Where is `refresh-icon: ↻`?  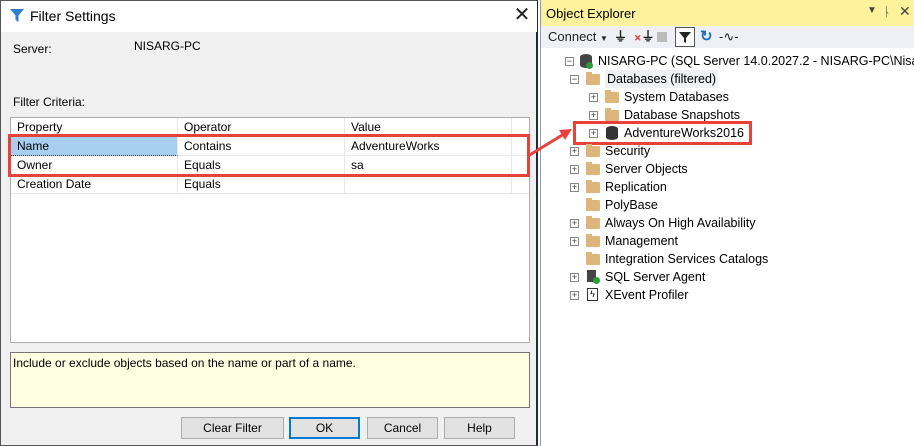 refresh-icon: ↻ is located at coordinates (706, 37).